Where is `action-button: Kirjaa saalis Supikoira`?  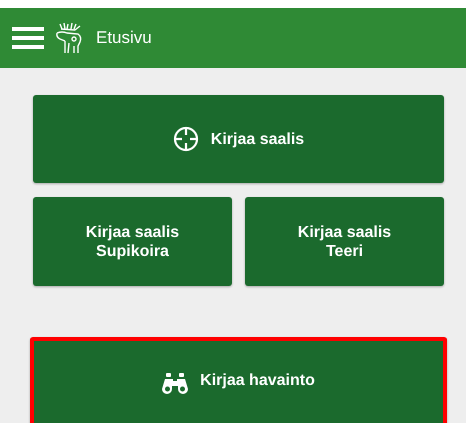 action-button: Kirjaa saalis Supikoira is located at coordinates (132, 241).